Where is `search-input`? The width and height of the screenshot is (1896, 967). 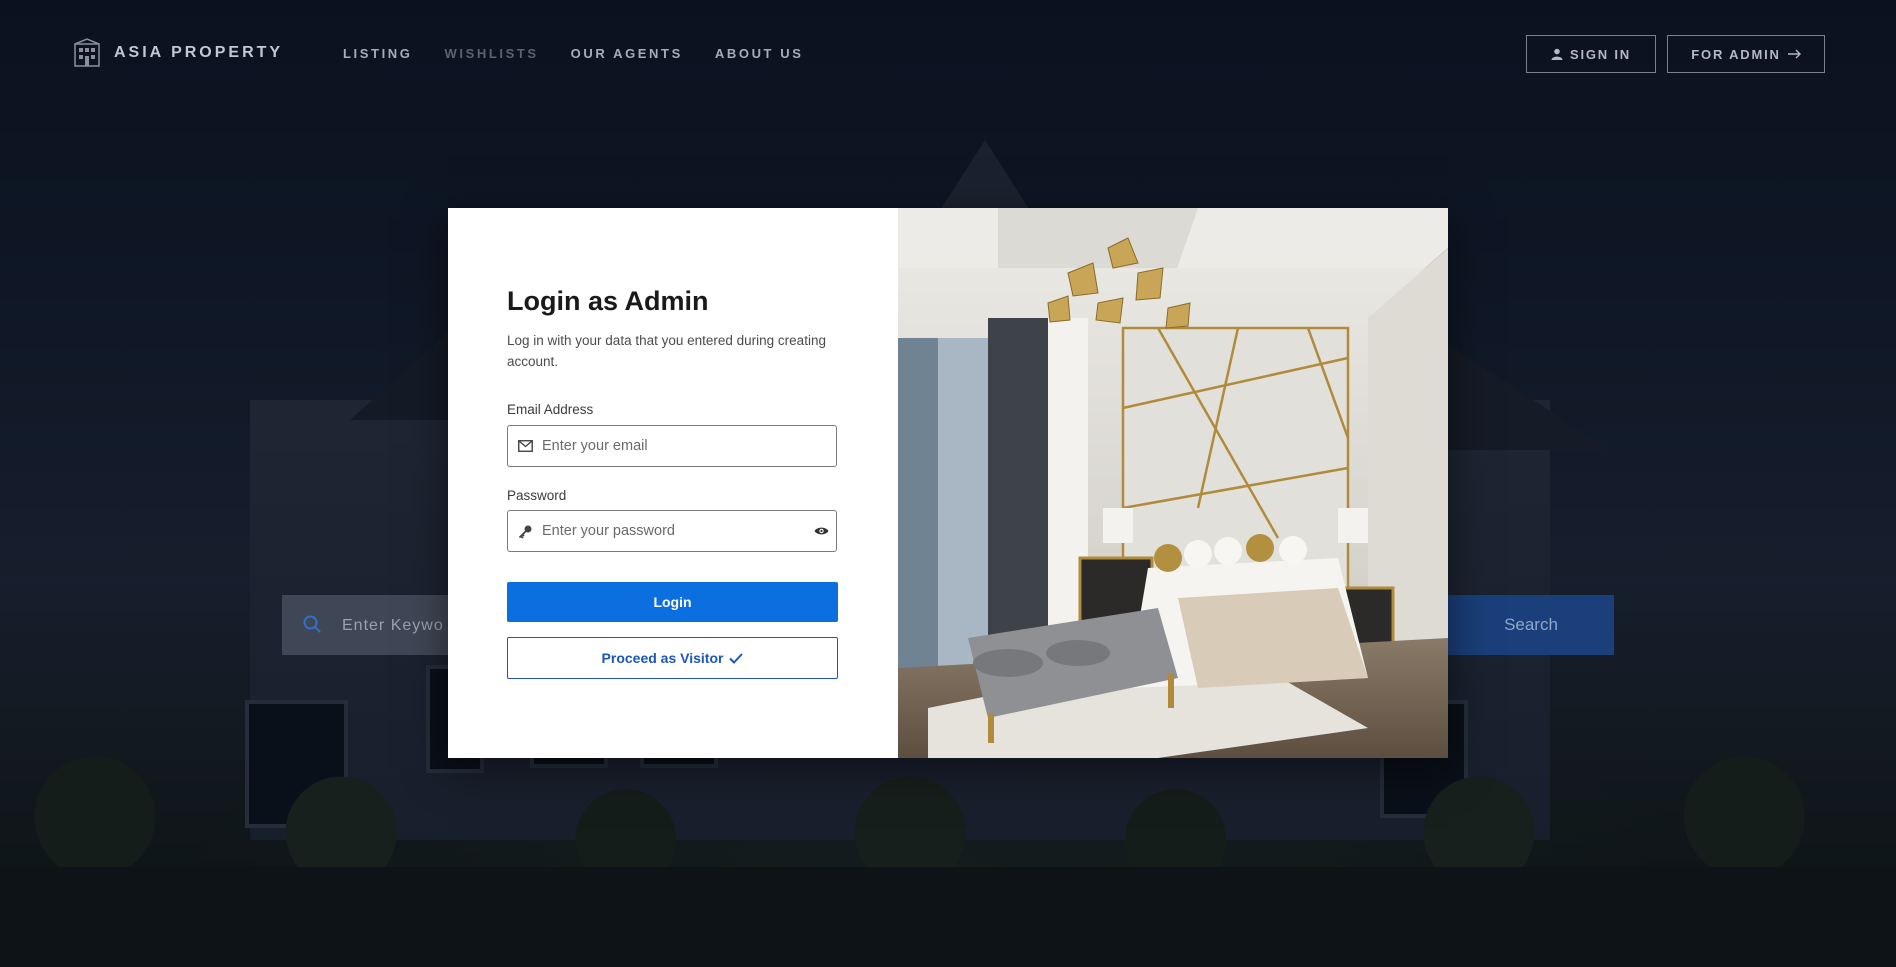 search-input is located at coordinates (392, 626).